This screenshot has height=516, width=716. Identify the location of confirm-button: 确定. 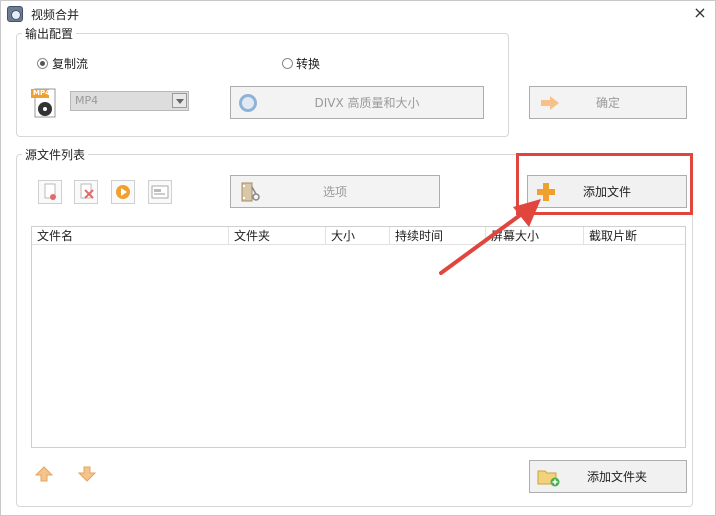
(608, 102).